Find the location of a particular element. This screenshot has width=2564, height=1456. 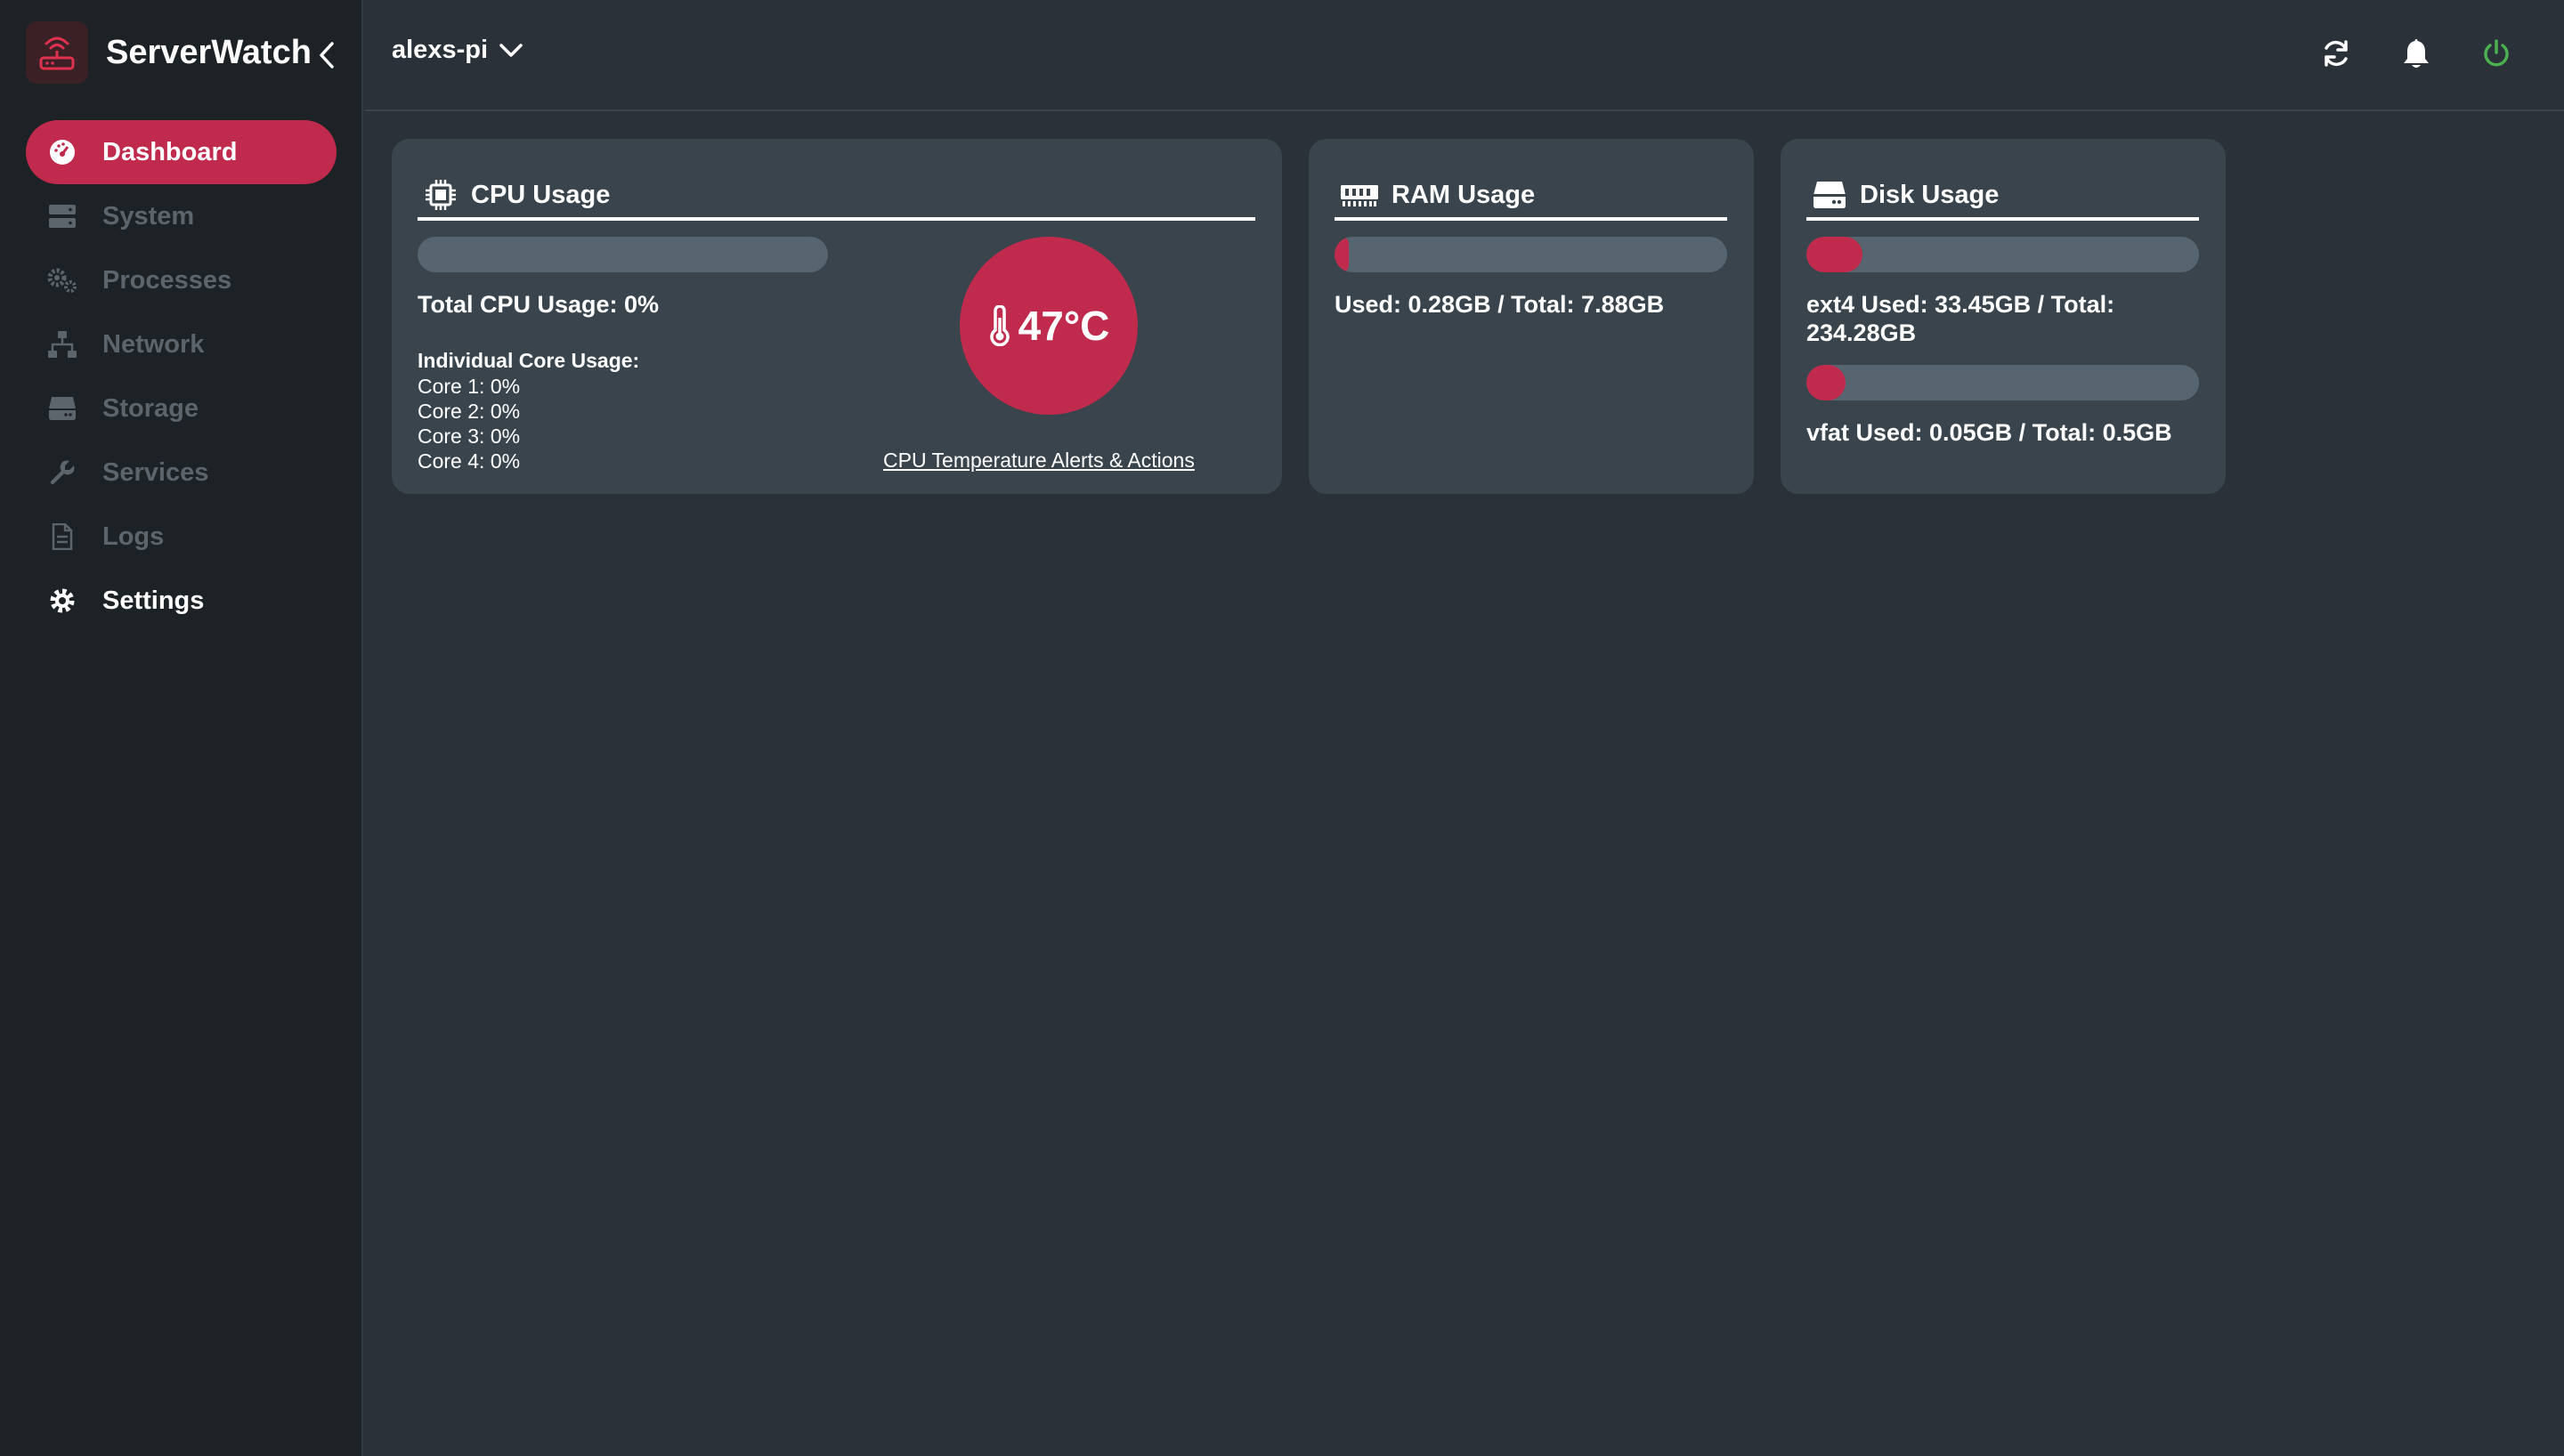

core-usage-title: Individual Core Usage: is located at coordinates (529, 360).